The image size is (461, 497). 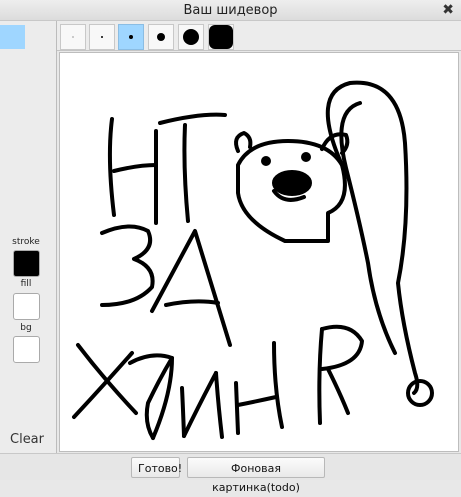 I want to click on background-image-button: Фоновая картинка(todo), so click(x=256, y=475).